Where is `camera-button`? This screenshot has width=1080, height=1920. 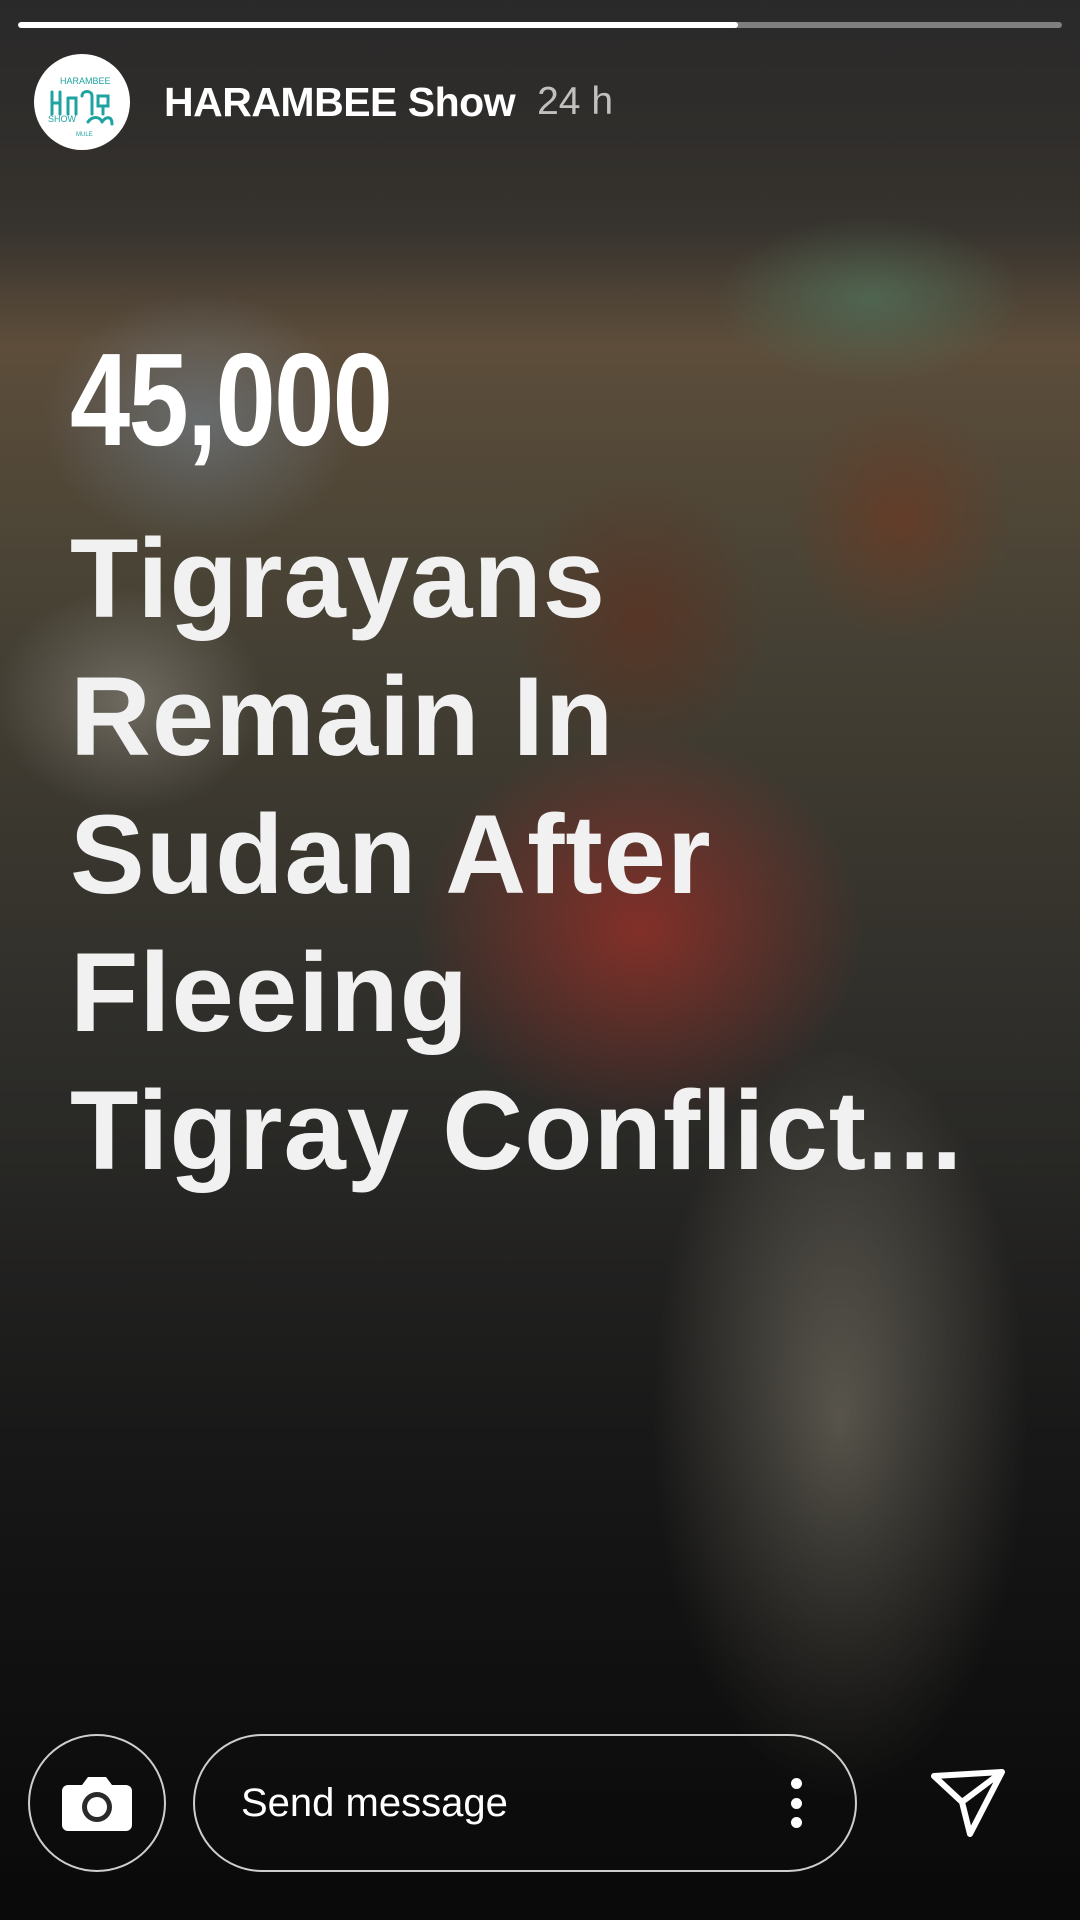
camera-button is located at coordinates (97, 1803).